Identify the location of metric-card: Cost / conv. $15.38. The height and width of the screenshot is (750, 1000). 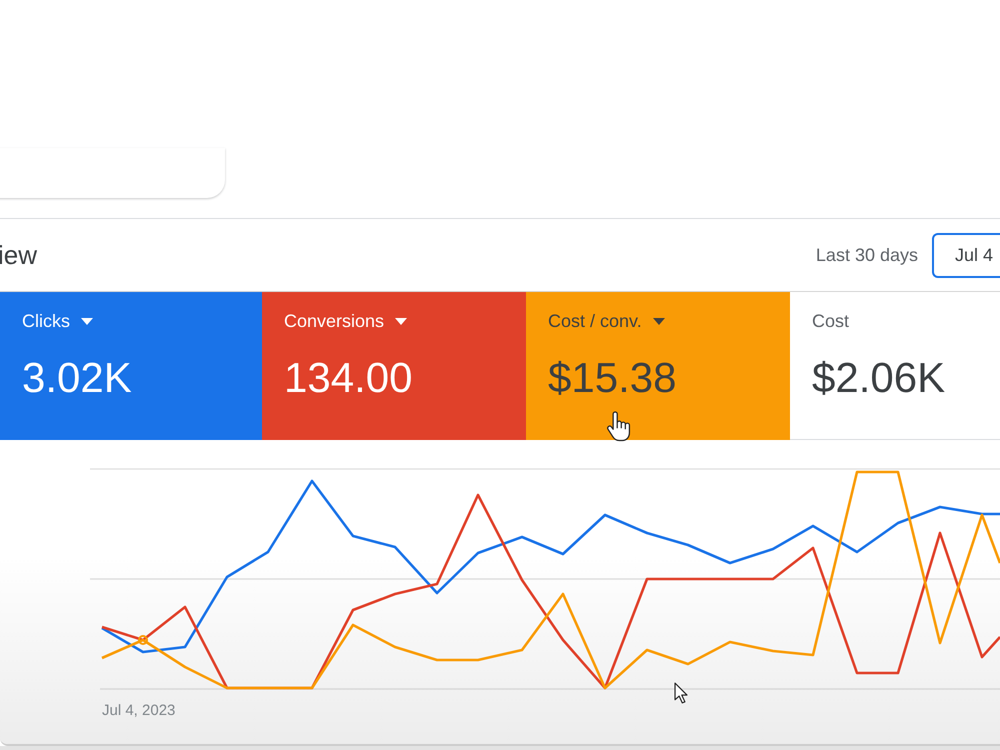
(658, 366).